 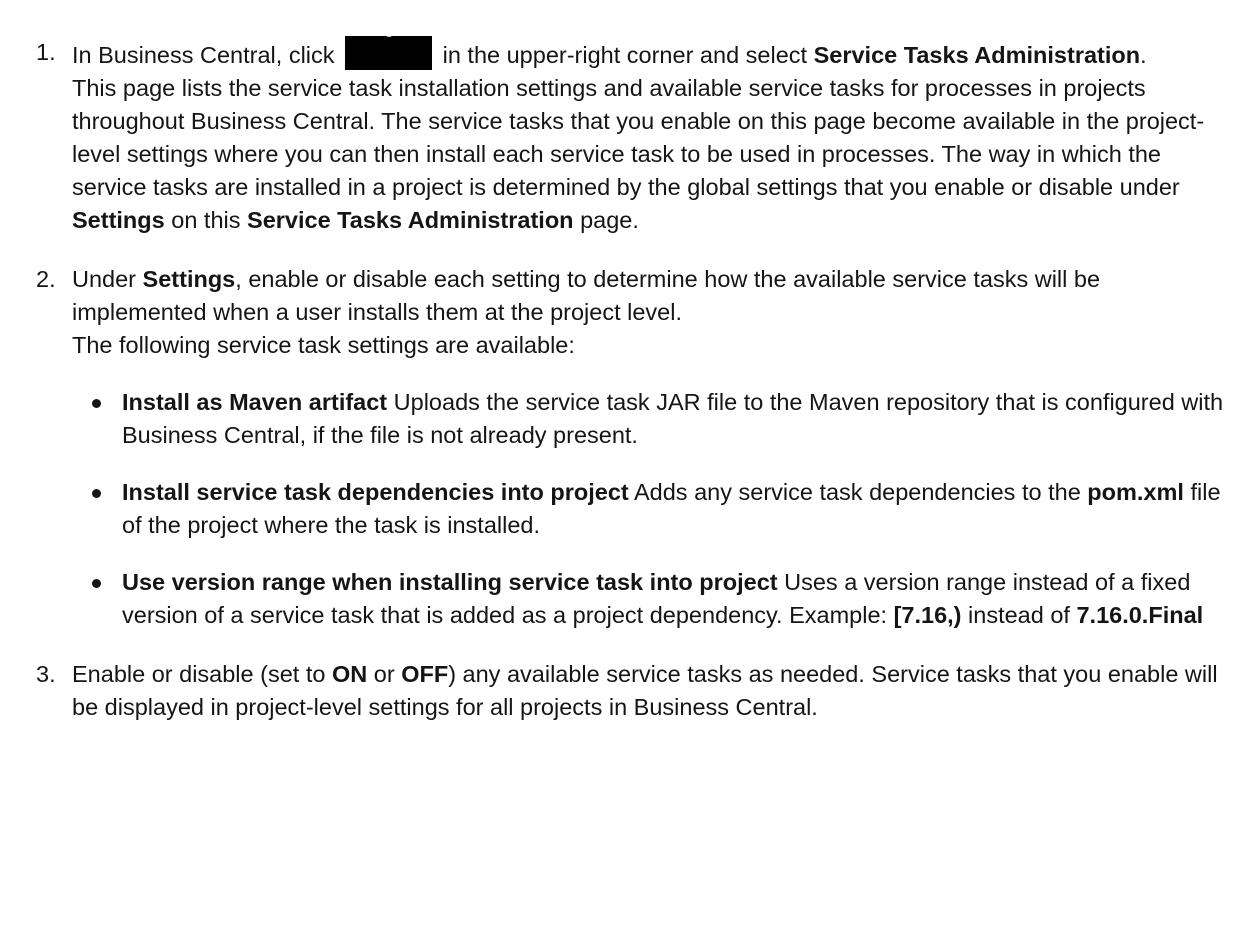 What do you see at coordinates (349, 674) in the screenshot?
I see `on-label: ON` at bounding box center [349, 674].